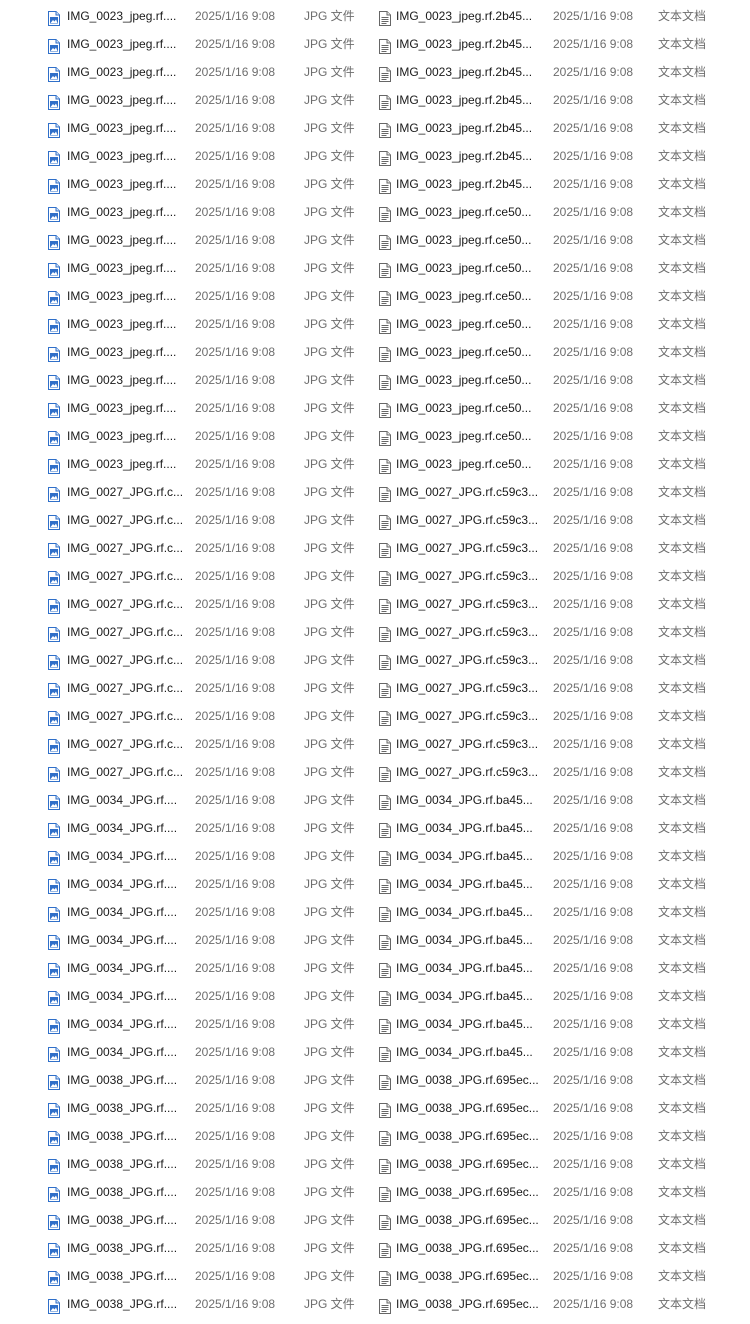 The width and height of the screenshot is (750, 1324). I want to click on file-type: JPG 文件, so click(329, 1108).